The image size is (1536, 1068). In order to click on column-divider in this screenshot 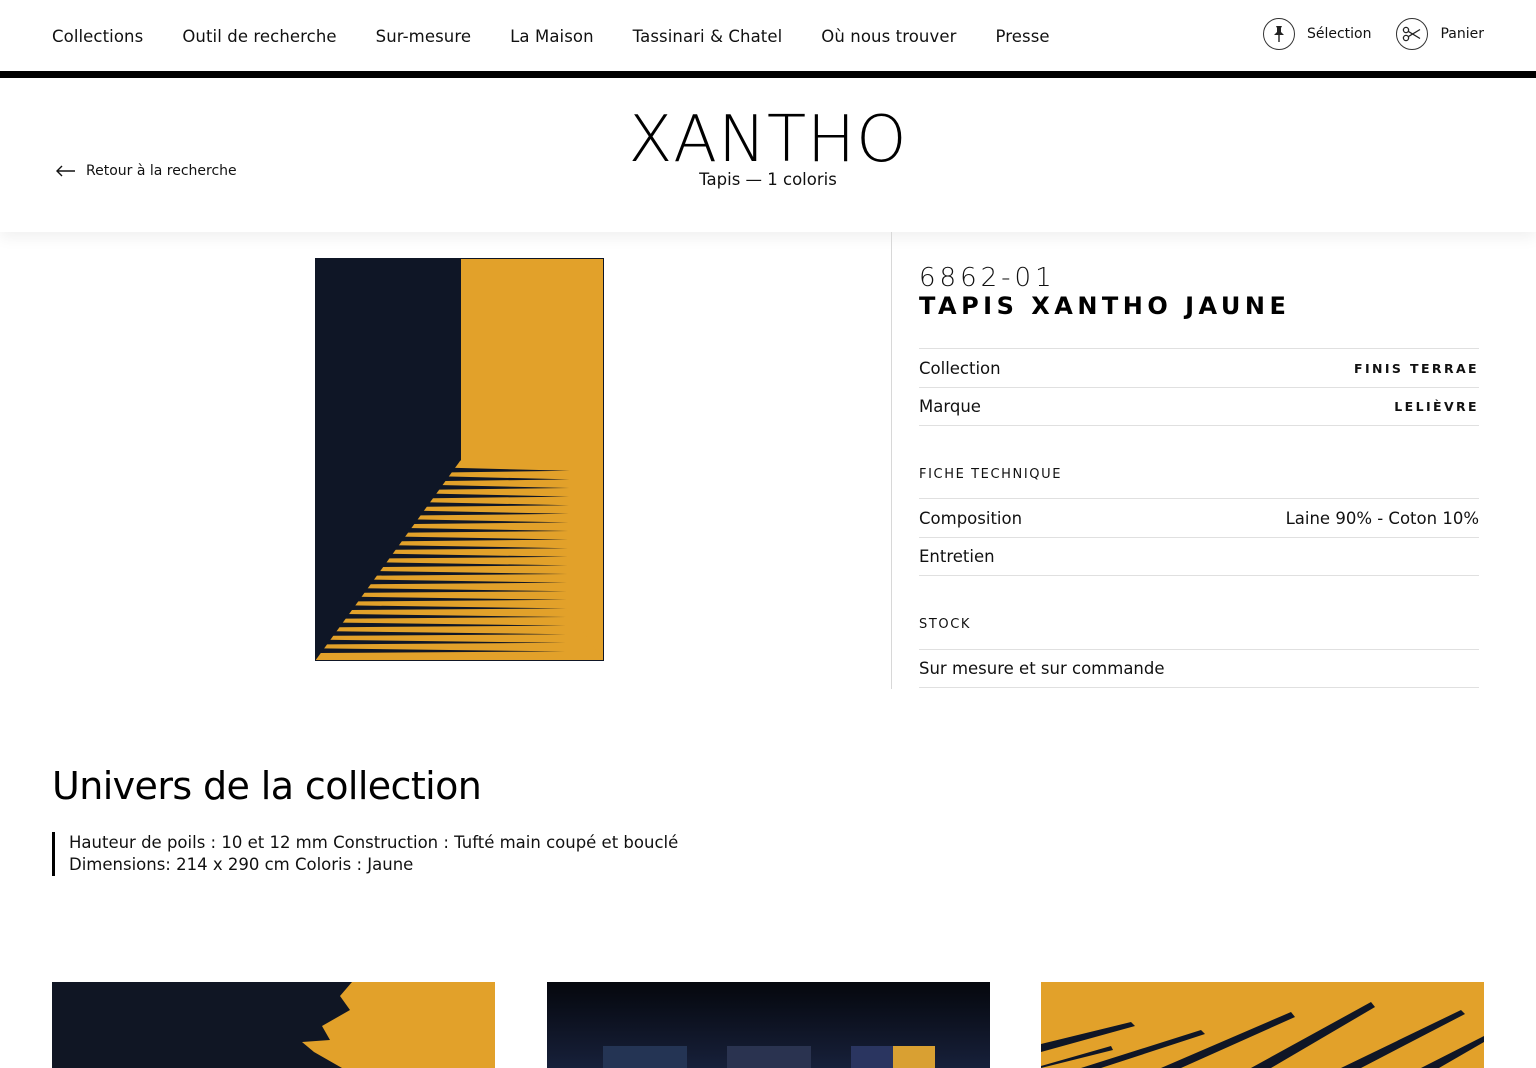, I will do `click(891, 460)`.